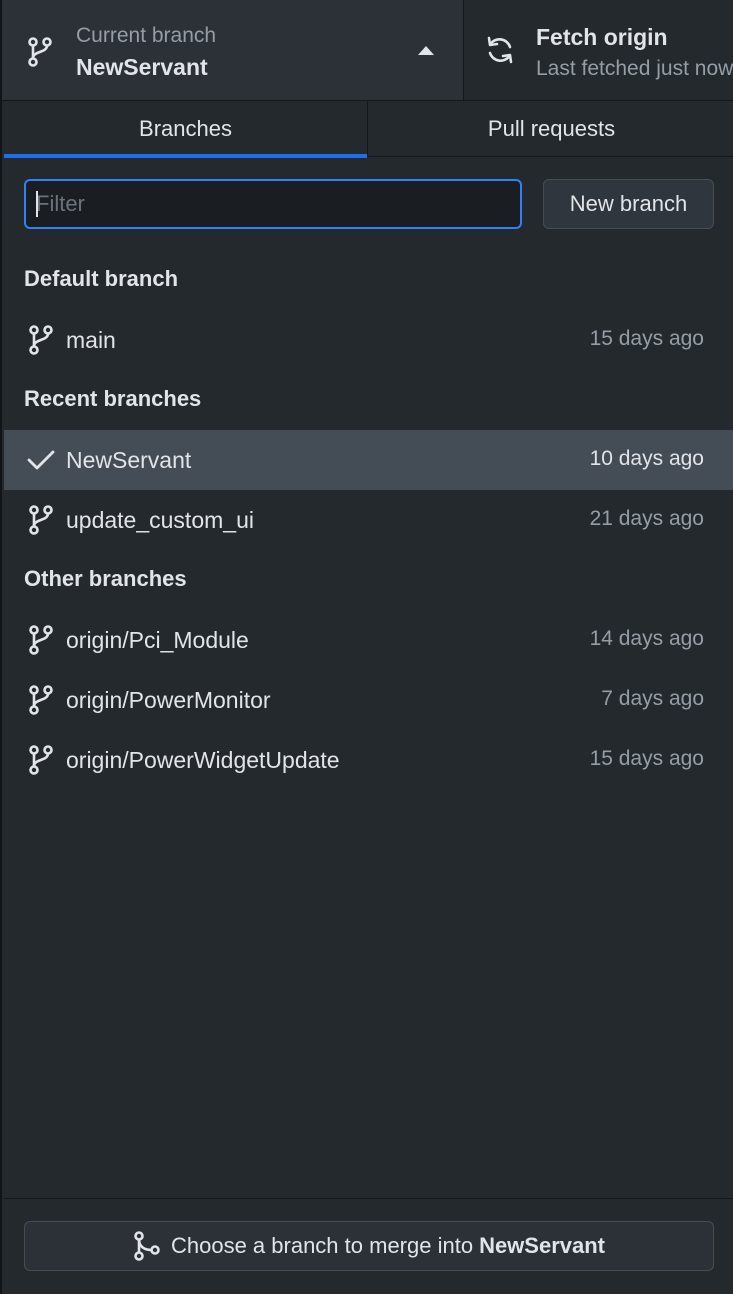 This screenshot has width=733, height=1294. I want to click on branch-time: 10 days ago, so click(646, 458).